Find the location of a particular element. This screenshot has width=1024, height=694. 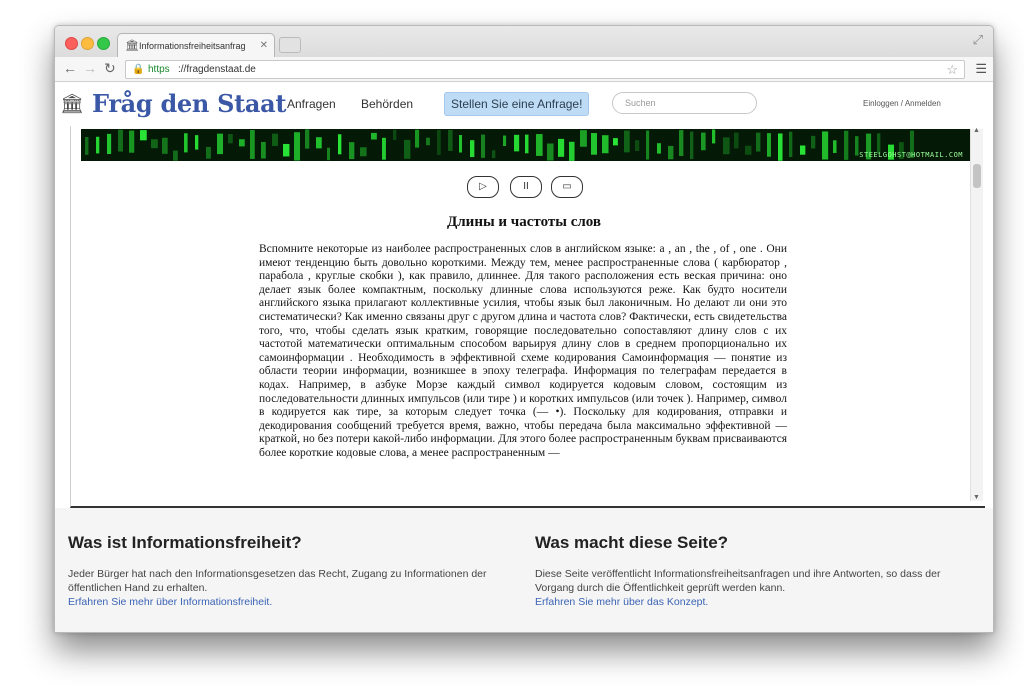

scroll-thumb is located at coordinates (977, 176).